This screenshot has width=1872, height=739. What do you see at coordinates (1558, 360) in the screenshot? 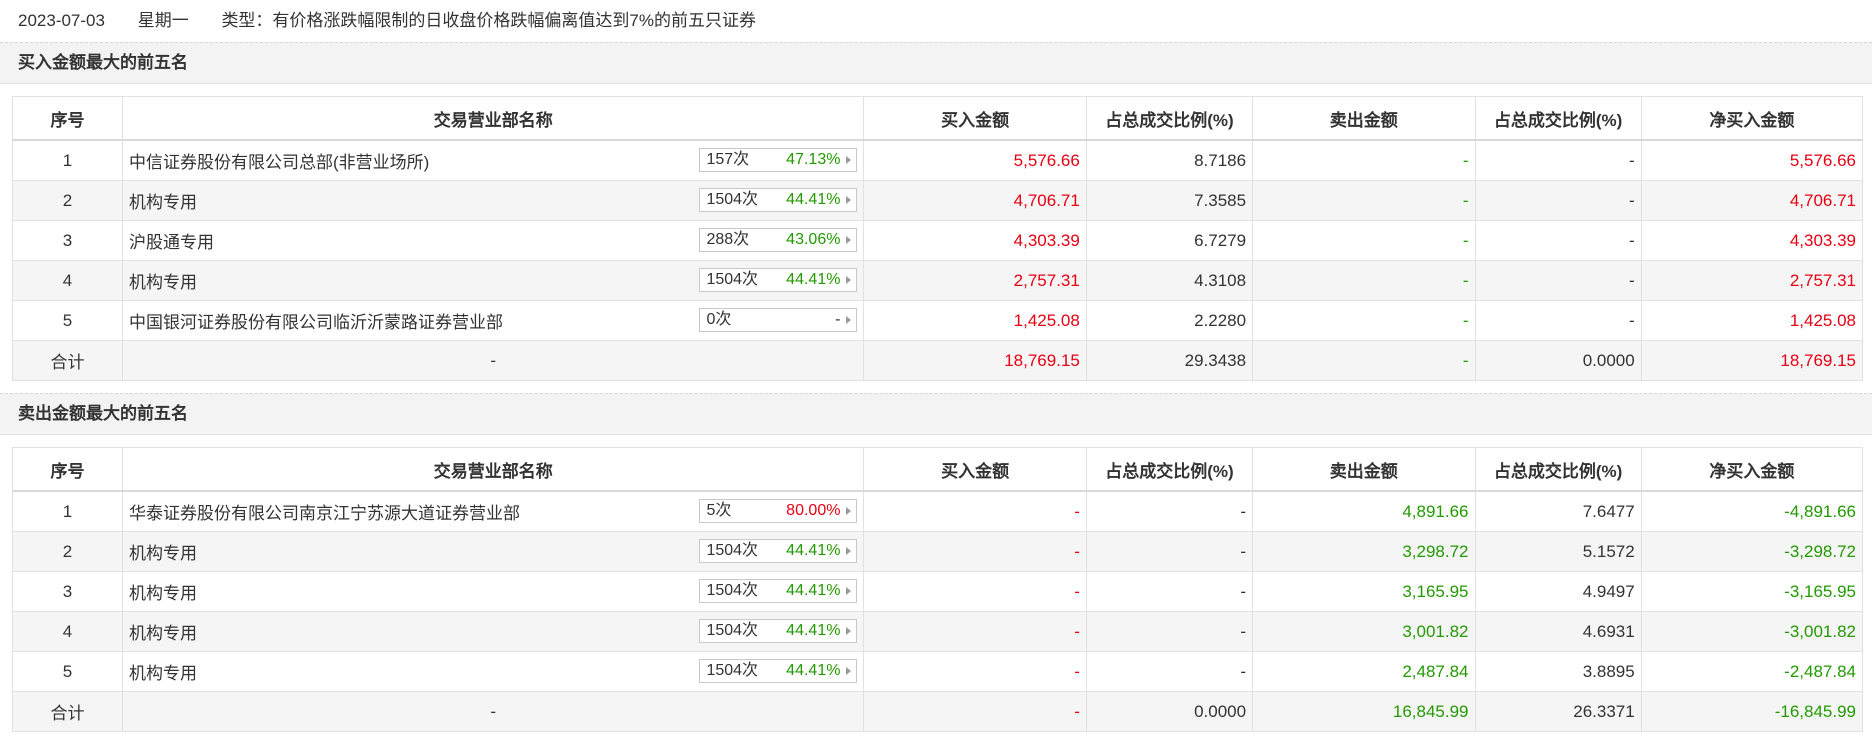
I see `total-sell-ratio: 0.0000` at bounding box center [1558, 360].